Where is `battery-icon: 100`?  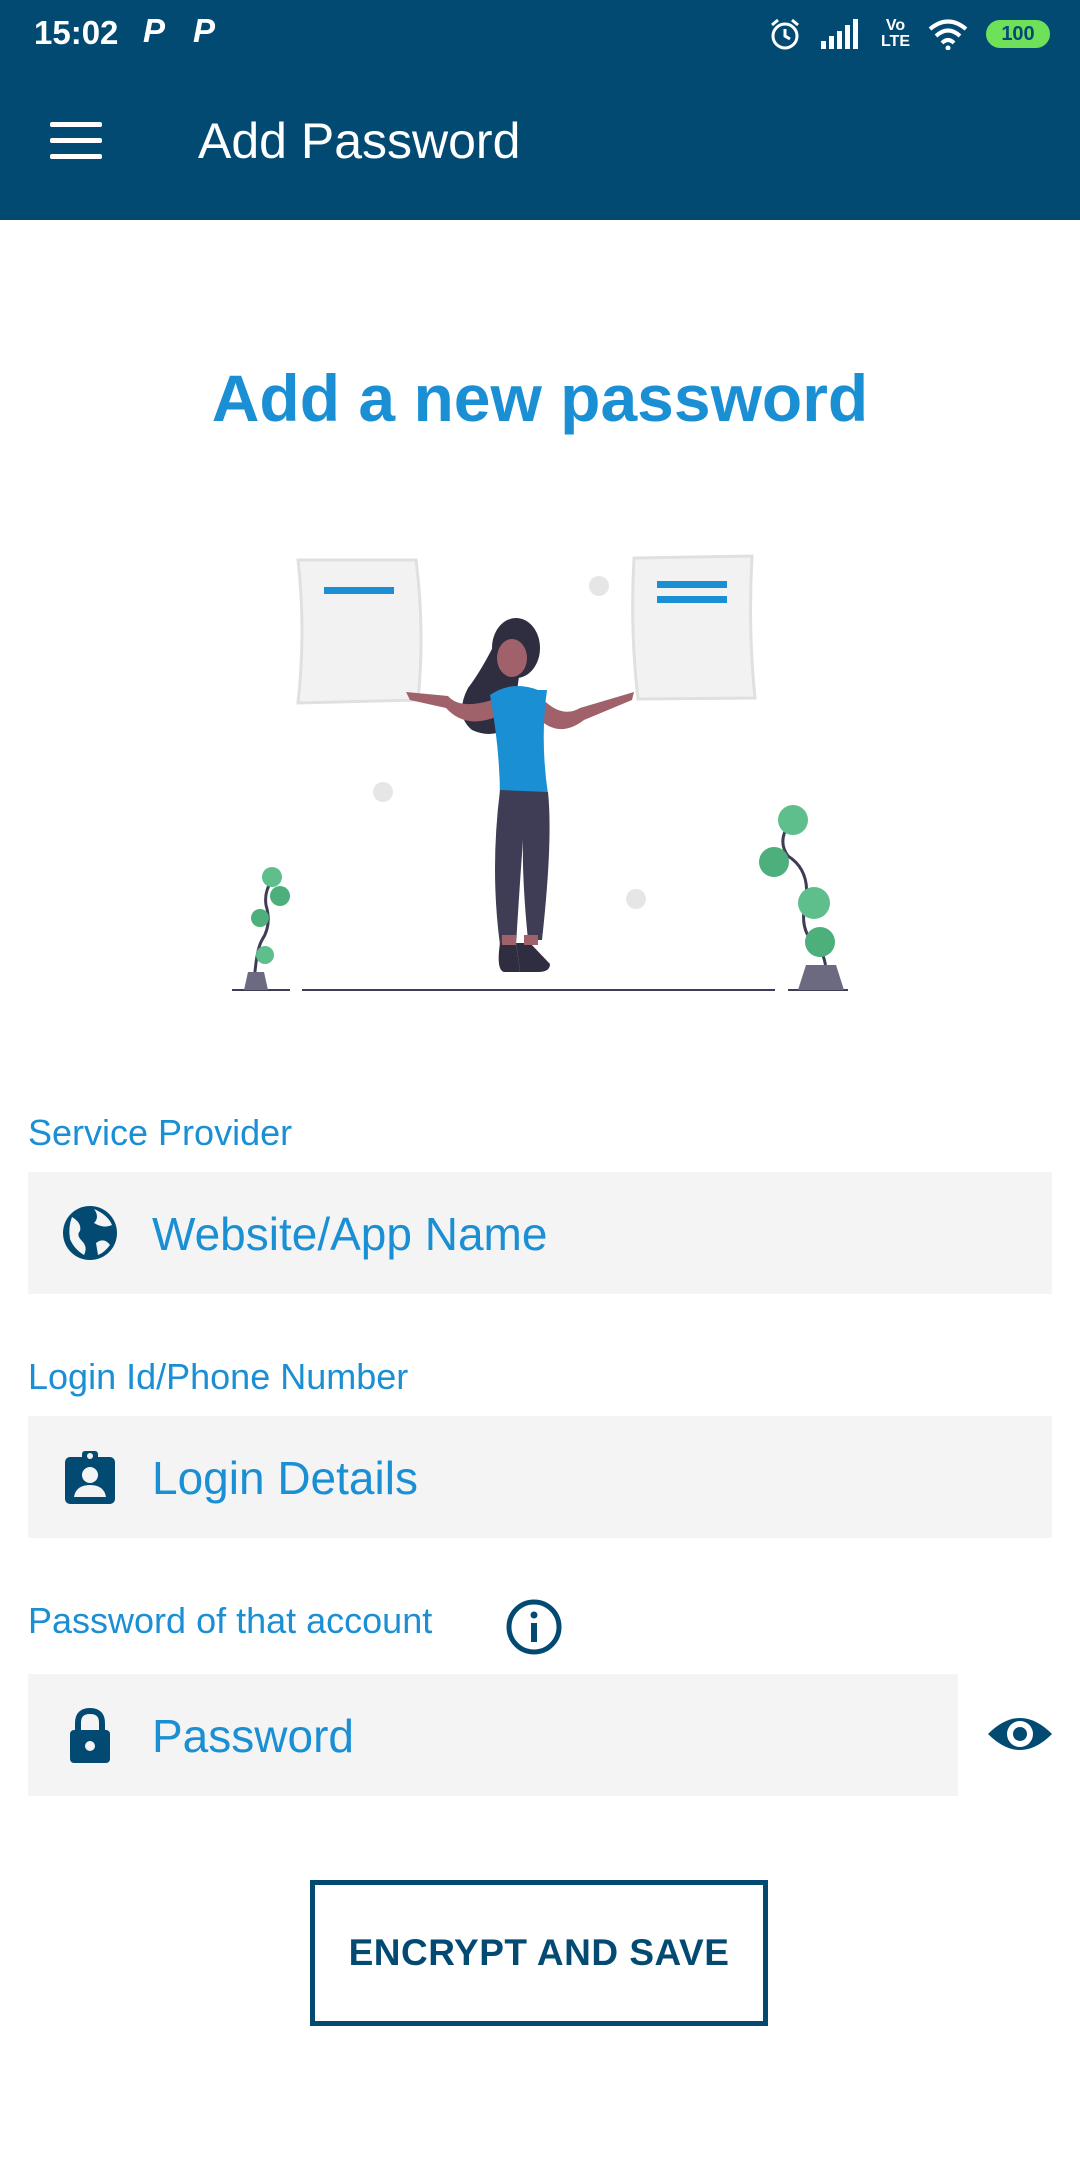 battery-icon: 100 is located at coordinates (1018, 34).